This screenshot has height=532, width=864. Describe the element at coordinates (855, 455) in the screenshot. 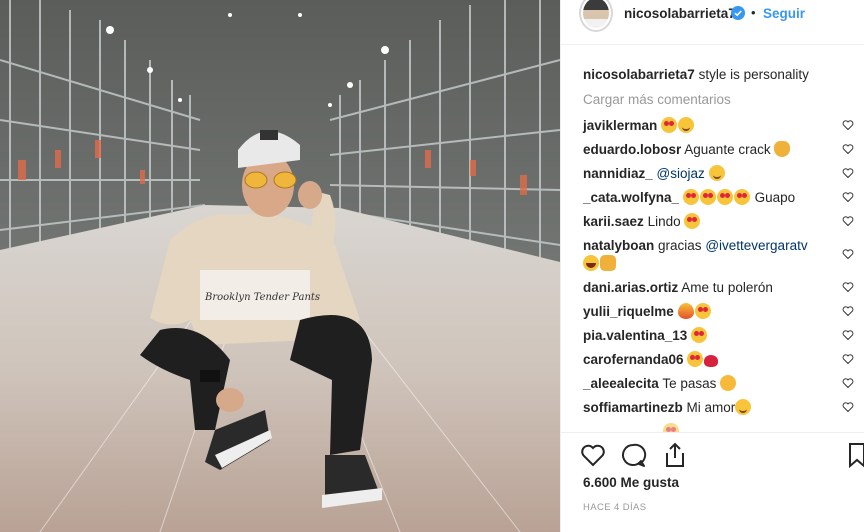

I see `bookmark-icon` at that location.